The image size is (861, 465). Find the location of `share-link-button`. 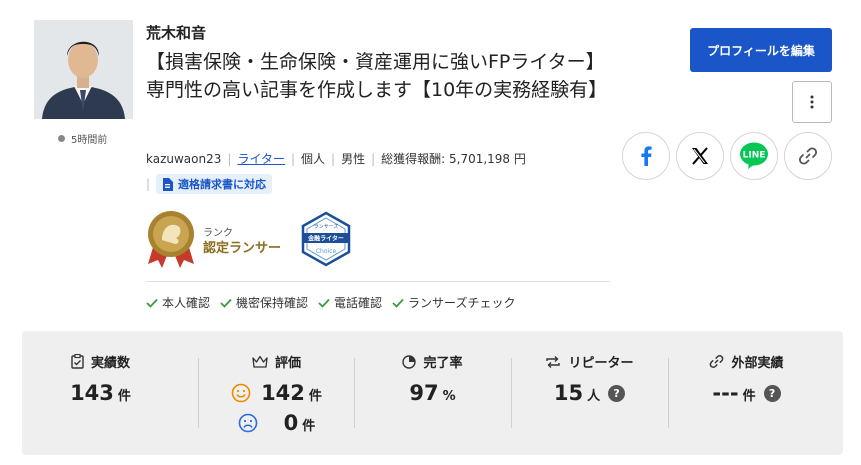

share-link-button is located at coordinates (808, 156).